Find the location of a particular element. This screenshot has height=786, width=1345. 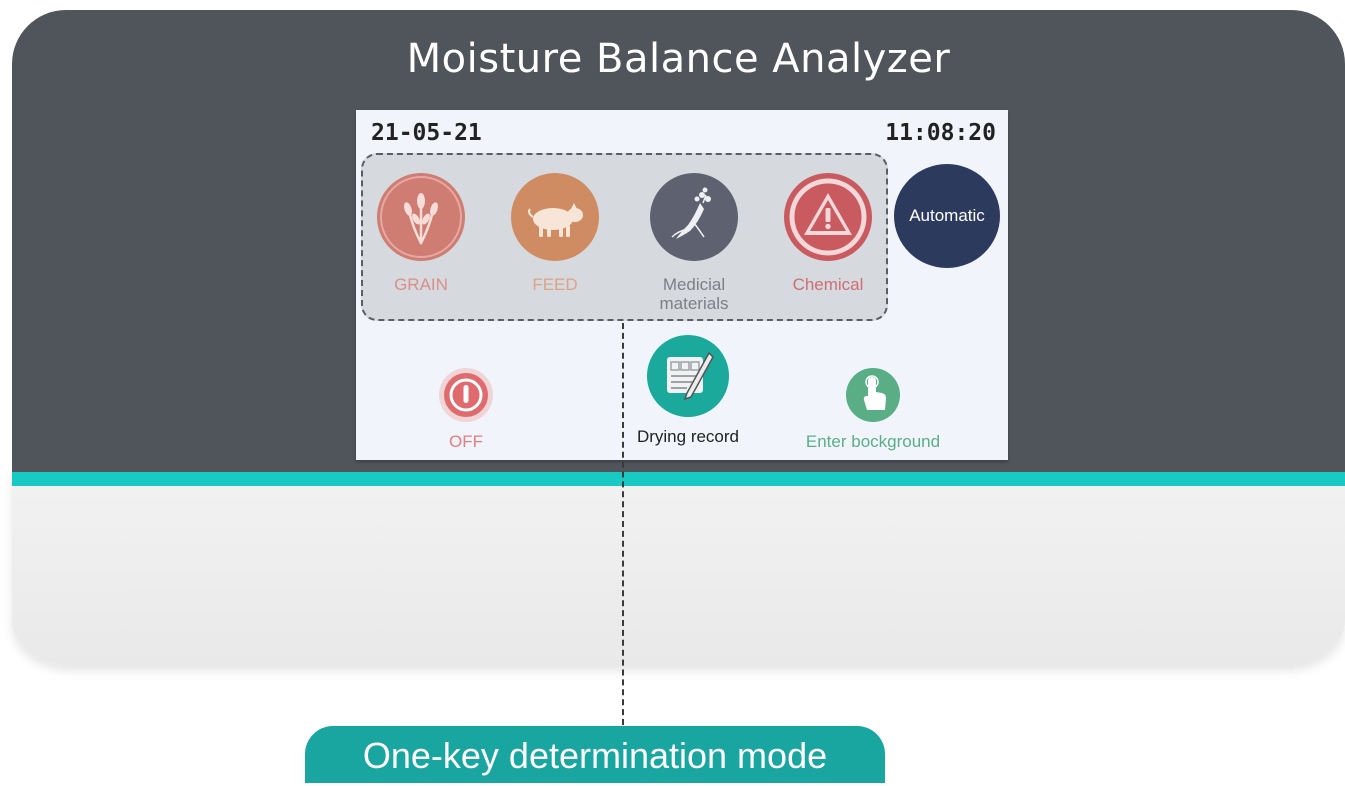

wheat-icon is located at coordinates (421, 217).